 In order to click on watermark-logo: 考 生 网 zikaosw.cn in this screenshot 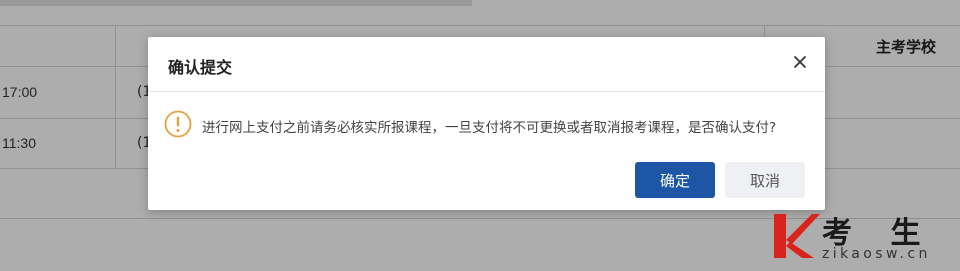, I will do `click(866, 238)`.